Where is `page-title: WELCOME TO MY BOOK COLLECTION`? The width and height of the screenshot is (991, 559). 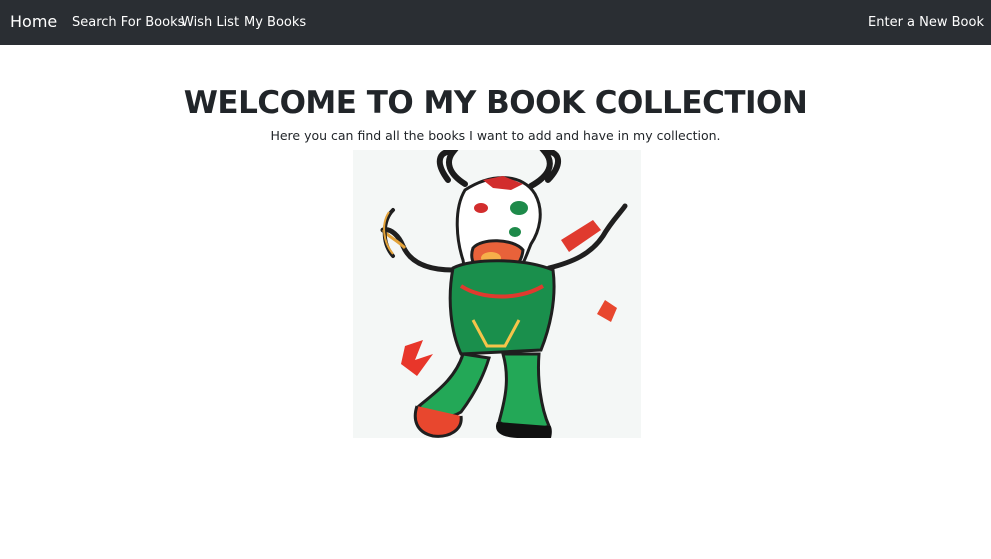 page-title: WELCOME TO MY BOOK COLLECTION is located at coordinates (495, 103).